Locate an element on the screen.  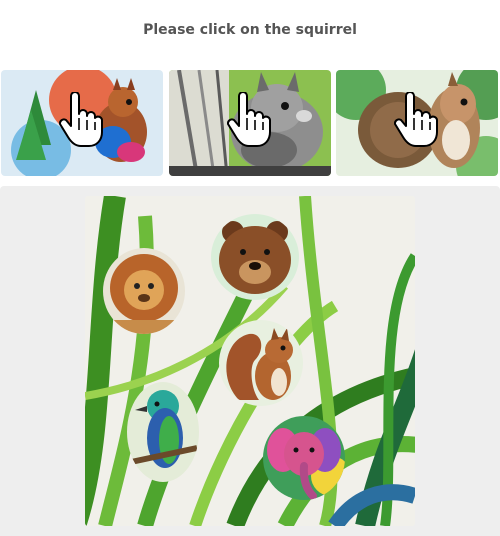
animal-bear is located at coordinates (255, 257).